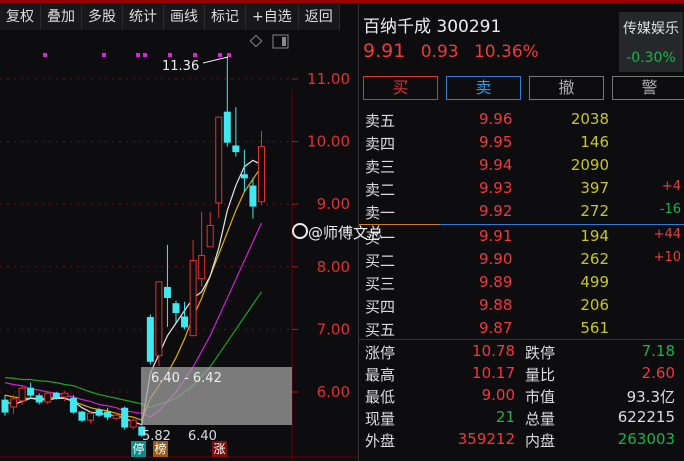 This screenshot has height=461, width=684. I want to click on order-book-row: 卖五 9.96 2038, so click(524, 121).